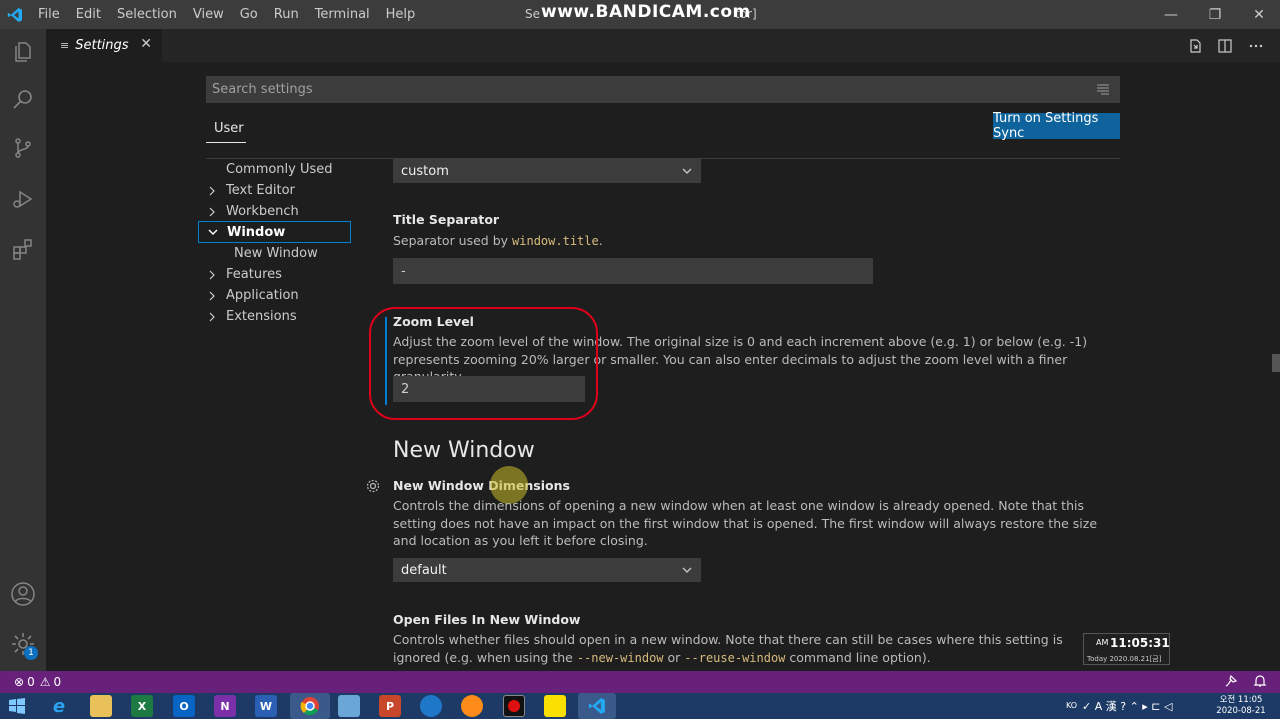  I want to click on toc-new-window: New Window, so click(274, 253).